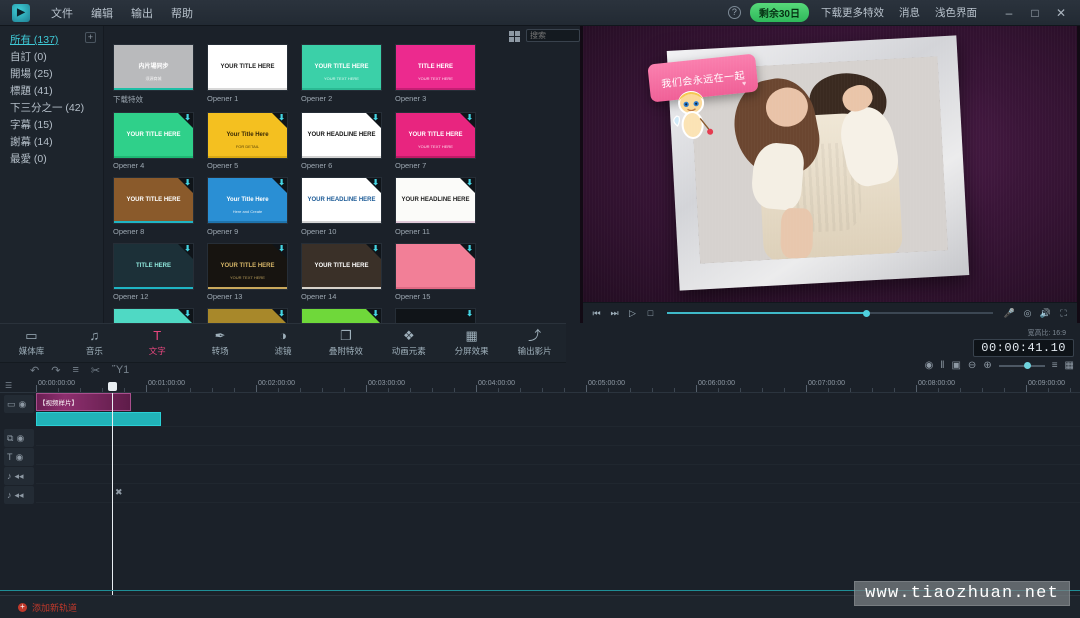 This screenshot has width=1080, height=618. What do you see at coordinates (54, 108) in the screenshot?
I see `category-item-lower-third: 下三分之一 (42)` at bounding box center [54, 108].